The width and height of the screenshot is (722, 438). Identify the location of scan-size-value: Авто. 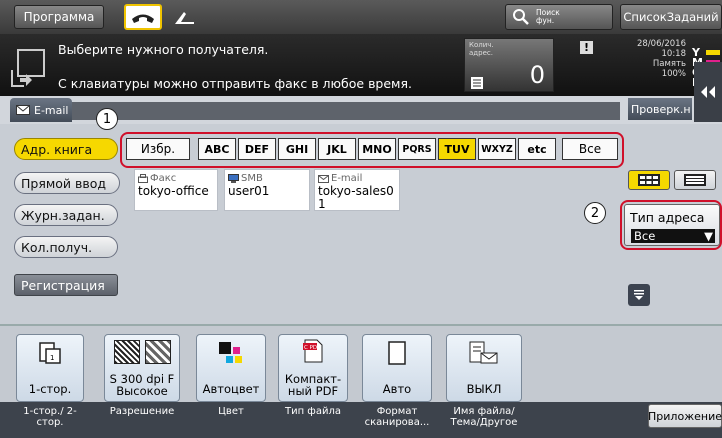
(397, 389).